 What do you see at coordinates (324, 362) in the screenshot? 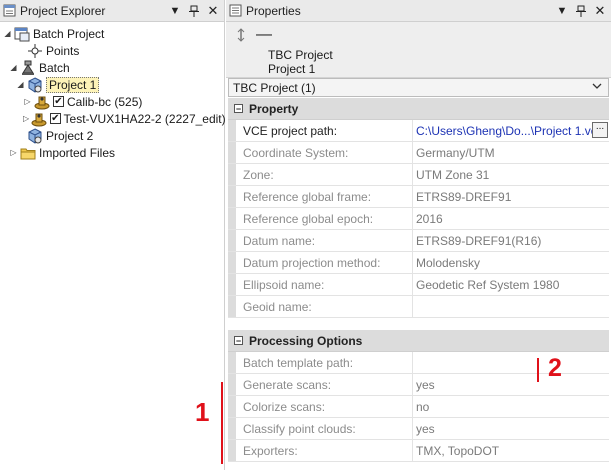
I see `property-name: Batch template path:` at bounding box center [324, 362].